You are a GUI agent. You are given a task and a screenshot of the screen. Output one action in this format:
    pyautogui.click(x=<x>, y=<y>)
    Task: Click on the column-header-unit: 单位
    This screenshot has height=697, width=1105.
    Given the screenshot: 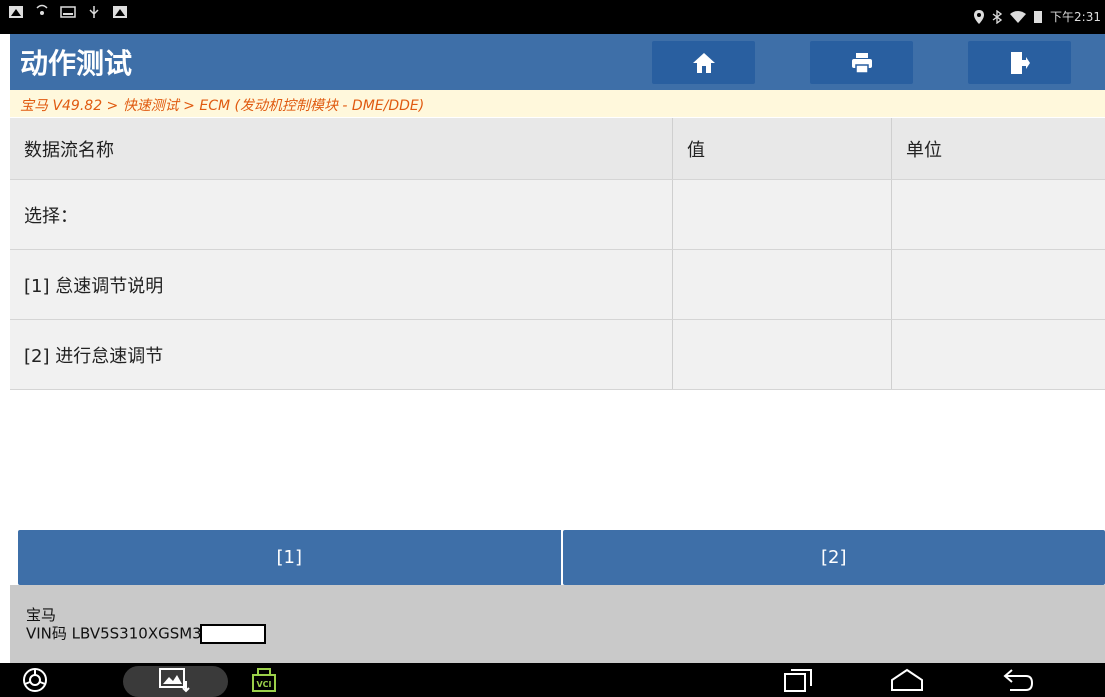 What is the action you would take?
    pyautogui.click(x=998, y=148)
    